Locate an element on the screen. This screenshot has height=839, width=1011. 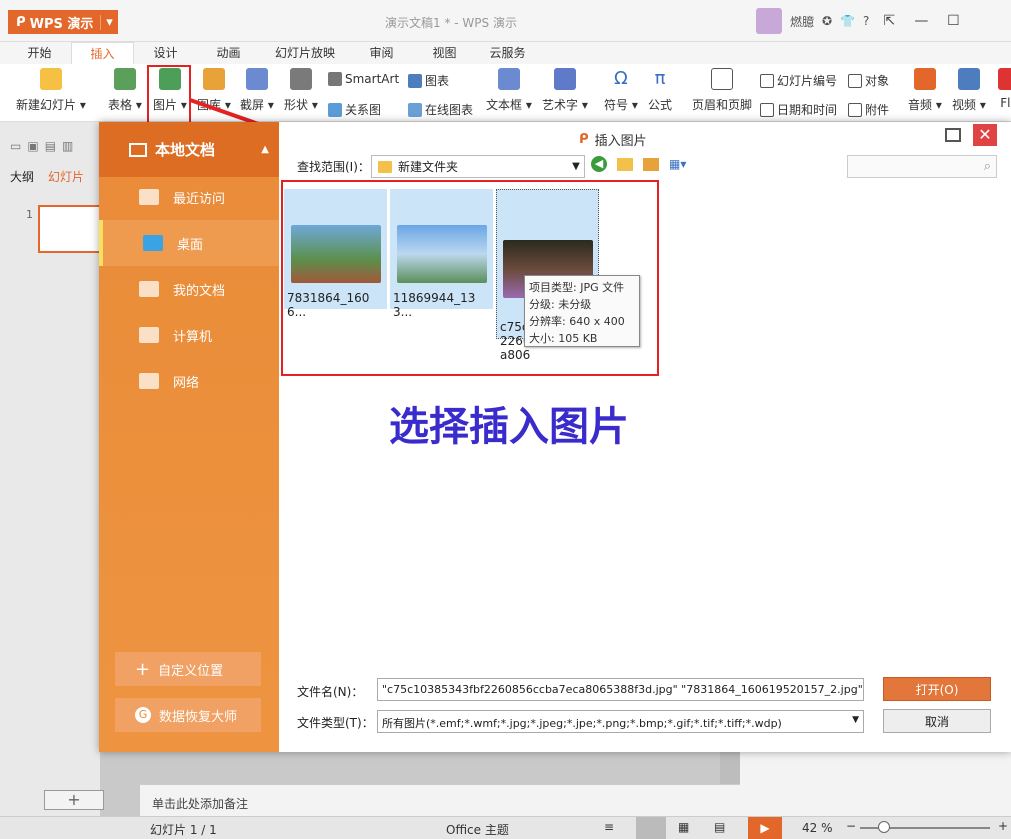
export-pdf-icon: ▤ is located at coordinates (50, 146).